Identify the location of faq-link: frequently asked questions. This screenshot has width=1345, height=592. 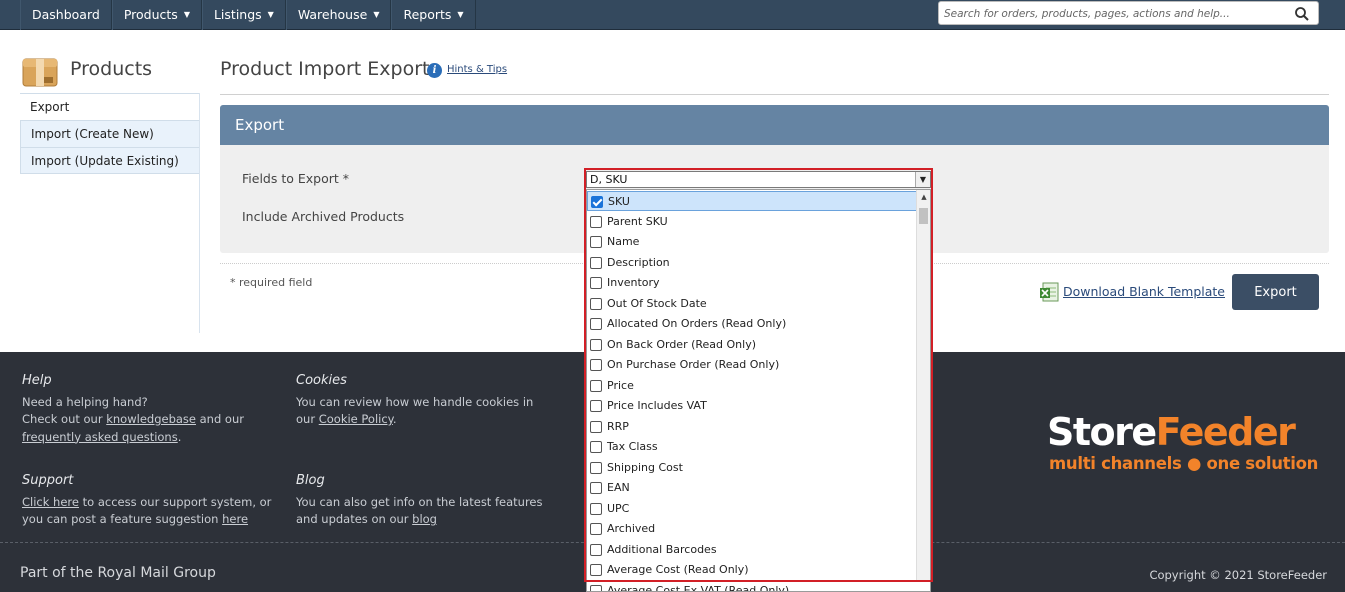
(100, 437).